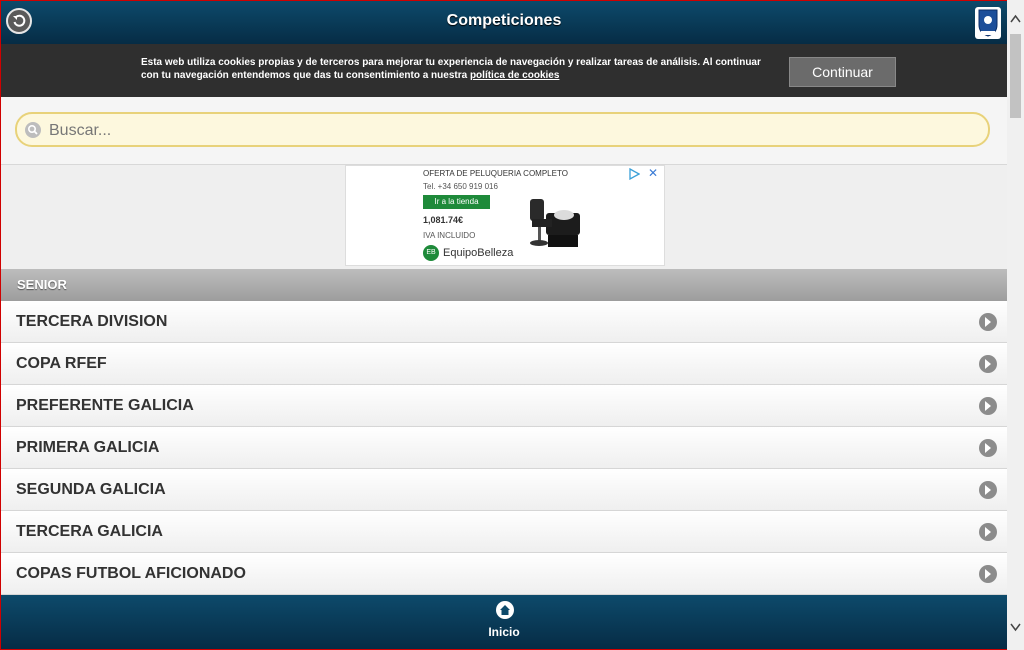  What do you see at coordinates (91, 489) in the screenshot?
I see `list-item-label: SEGUNDA GALICIA` at bounding box center [91, 489].